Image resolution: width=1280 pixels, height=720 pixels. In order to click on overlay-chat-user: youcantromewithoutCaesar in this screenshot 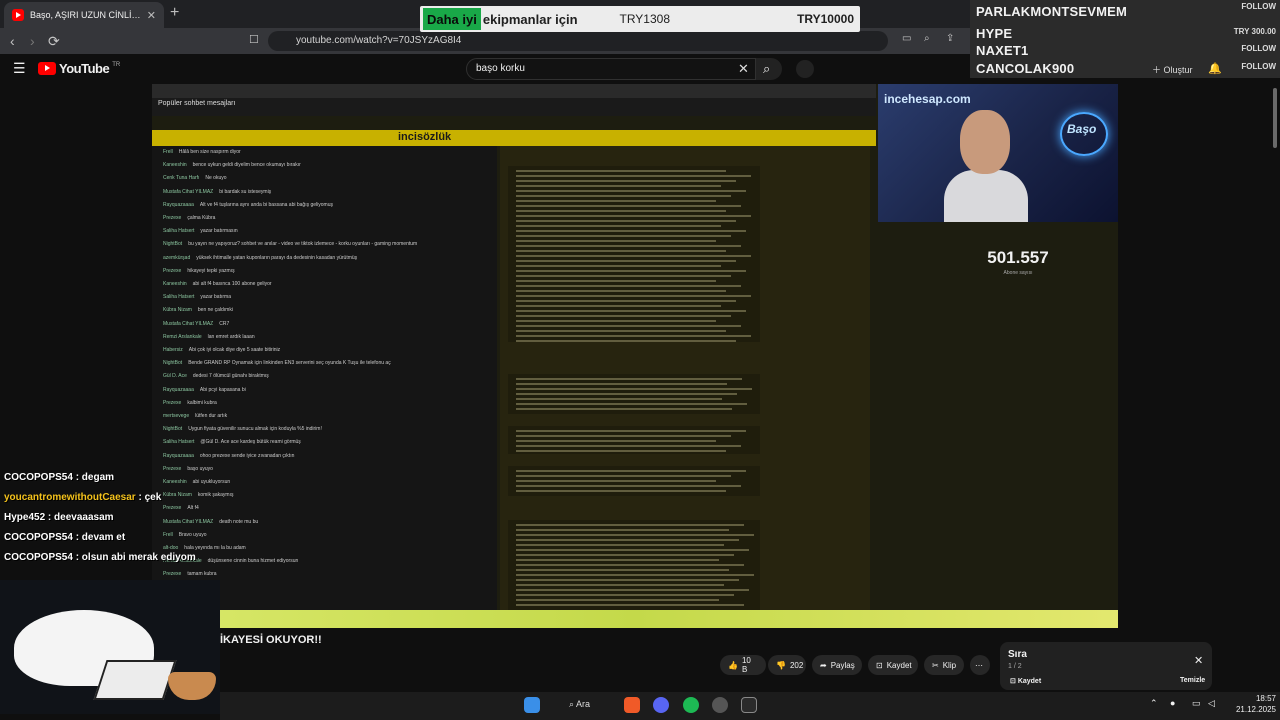, I will do `click(70, 497)`.